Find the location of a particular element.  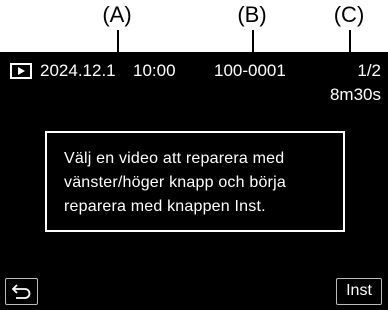

back-button is located at coordinates (21, 291).